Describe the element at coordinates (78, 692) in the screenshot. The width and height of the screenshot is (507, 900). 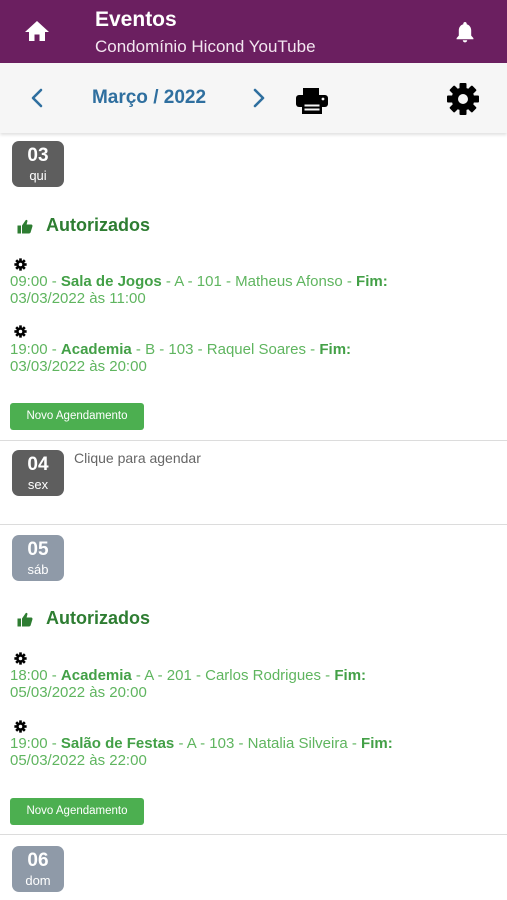
I see `event-end: 05/03/2022 às 20:00` at that location.